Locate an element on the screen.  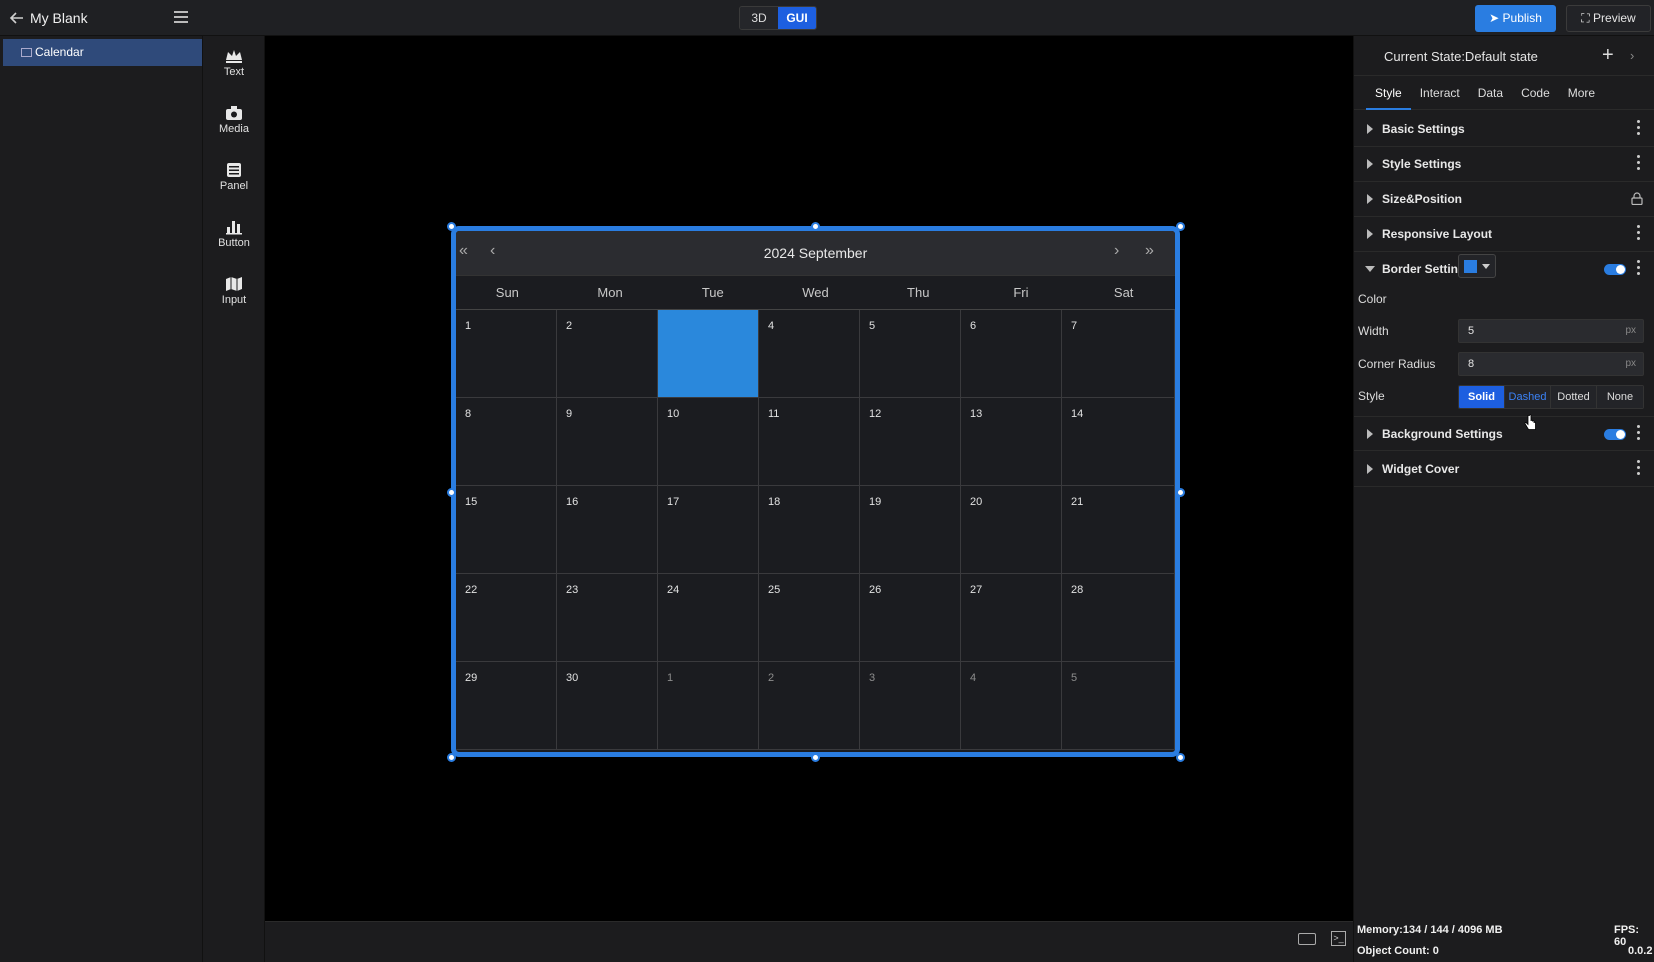
style-none-button: None is located at coordinates (1620, 397).